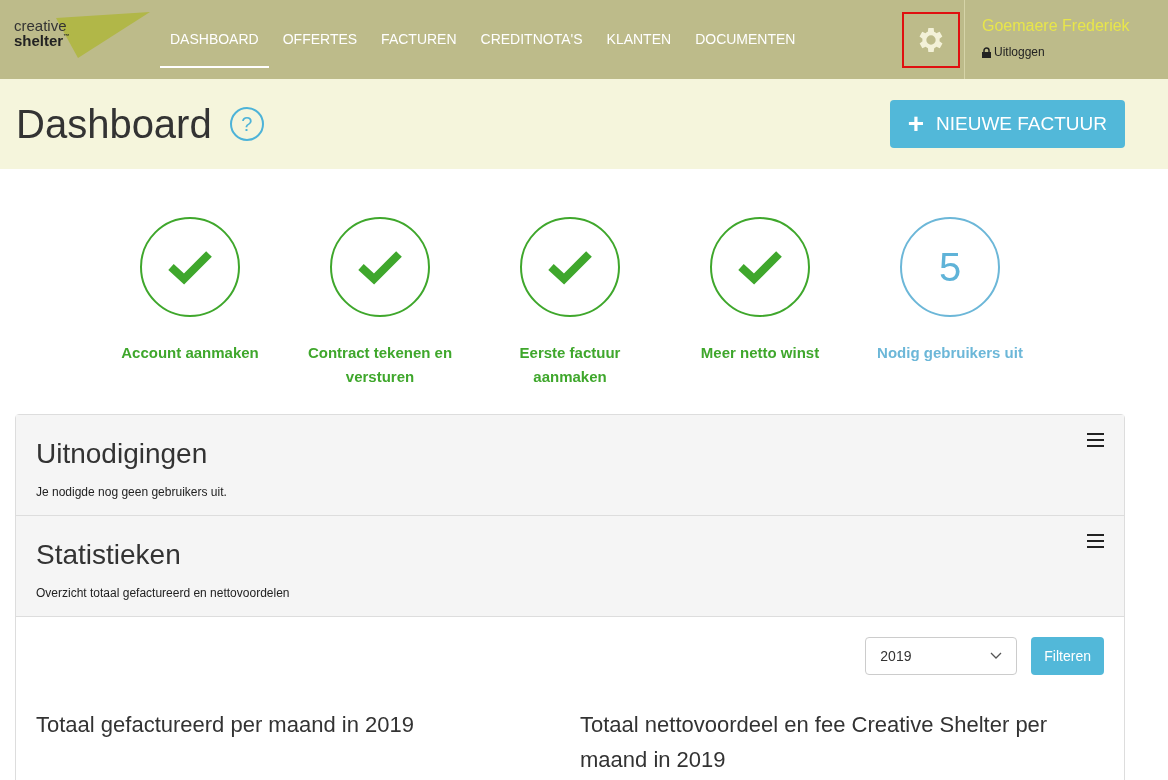 Image resolution: width=1168 pixels, height=780 pixels. What do you see at coordinates (122, 454) in the screenshot?
I see `panel-title: Uitnodigingen` at bounding box center [122, 454].